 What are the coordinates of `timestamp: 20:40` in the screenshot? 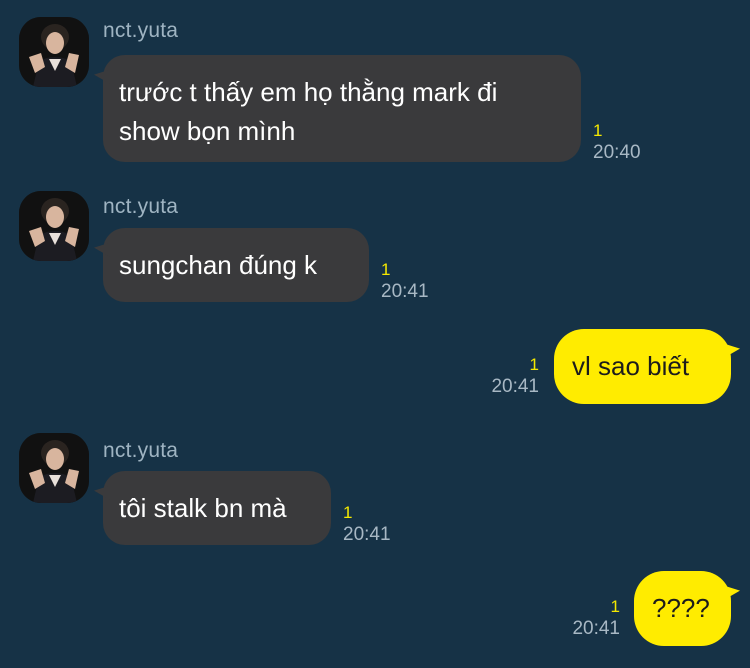 It's located at (617, 152).